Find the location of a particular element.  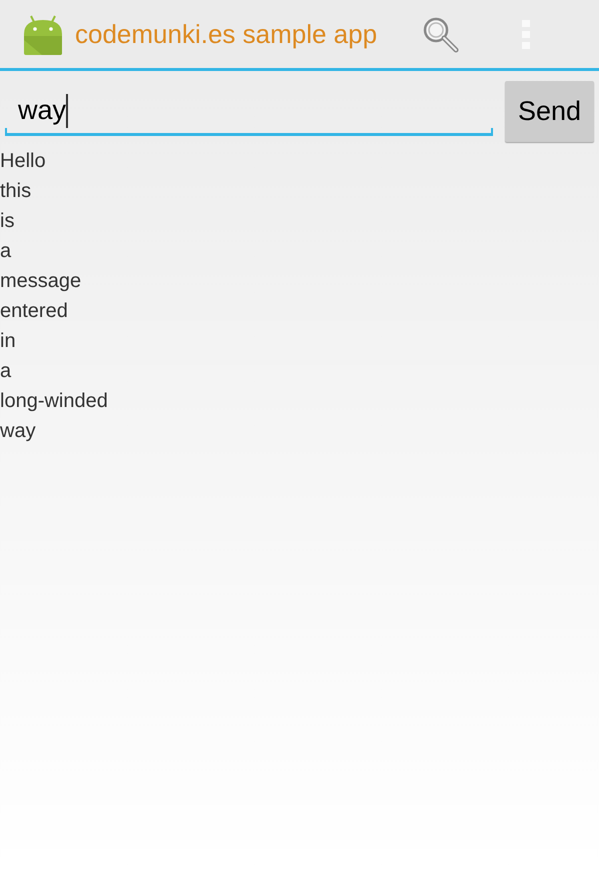

search-icon is located at coordinates (441, 35).